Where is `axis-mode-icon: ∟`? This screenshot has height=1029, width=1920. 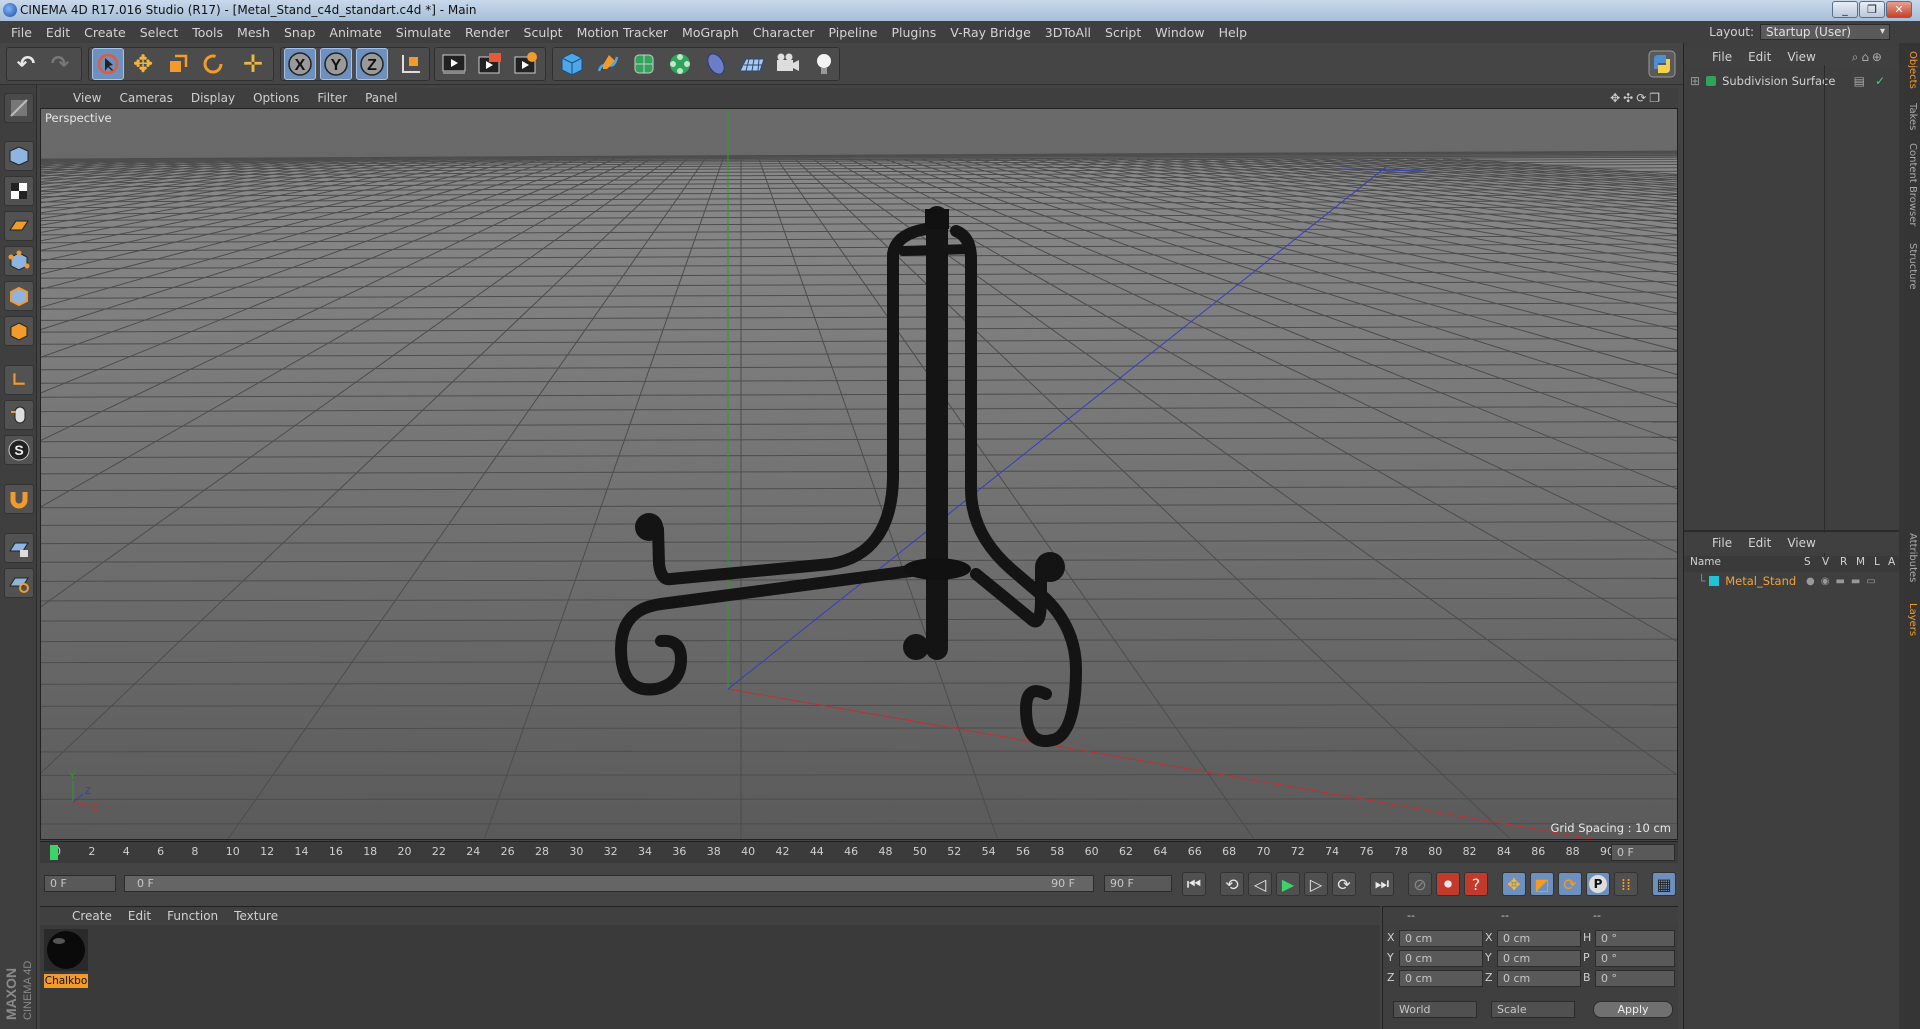
axis-mode-icon: ∟ is located at coordinates (19, 380).